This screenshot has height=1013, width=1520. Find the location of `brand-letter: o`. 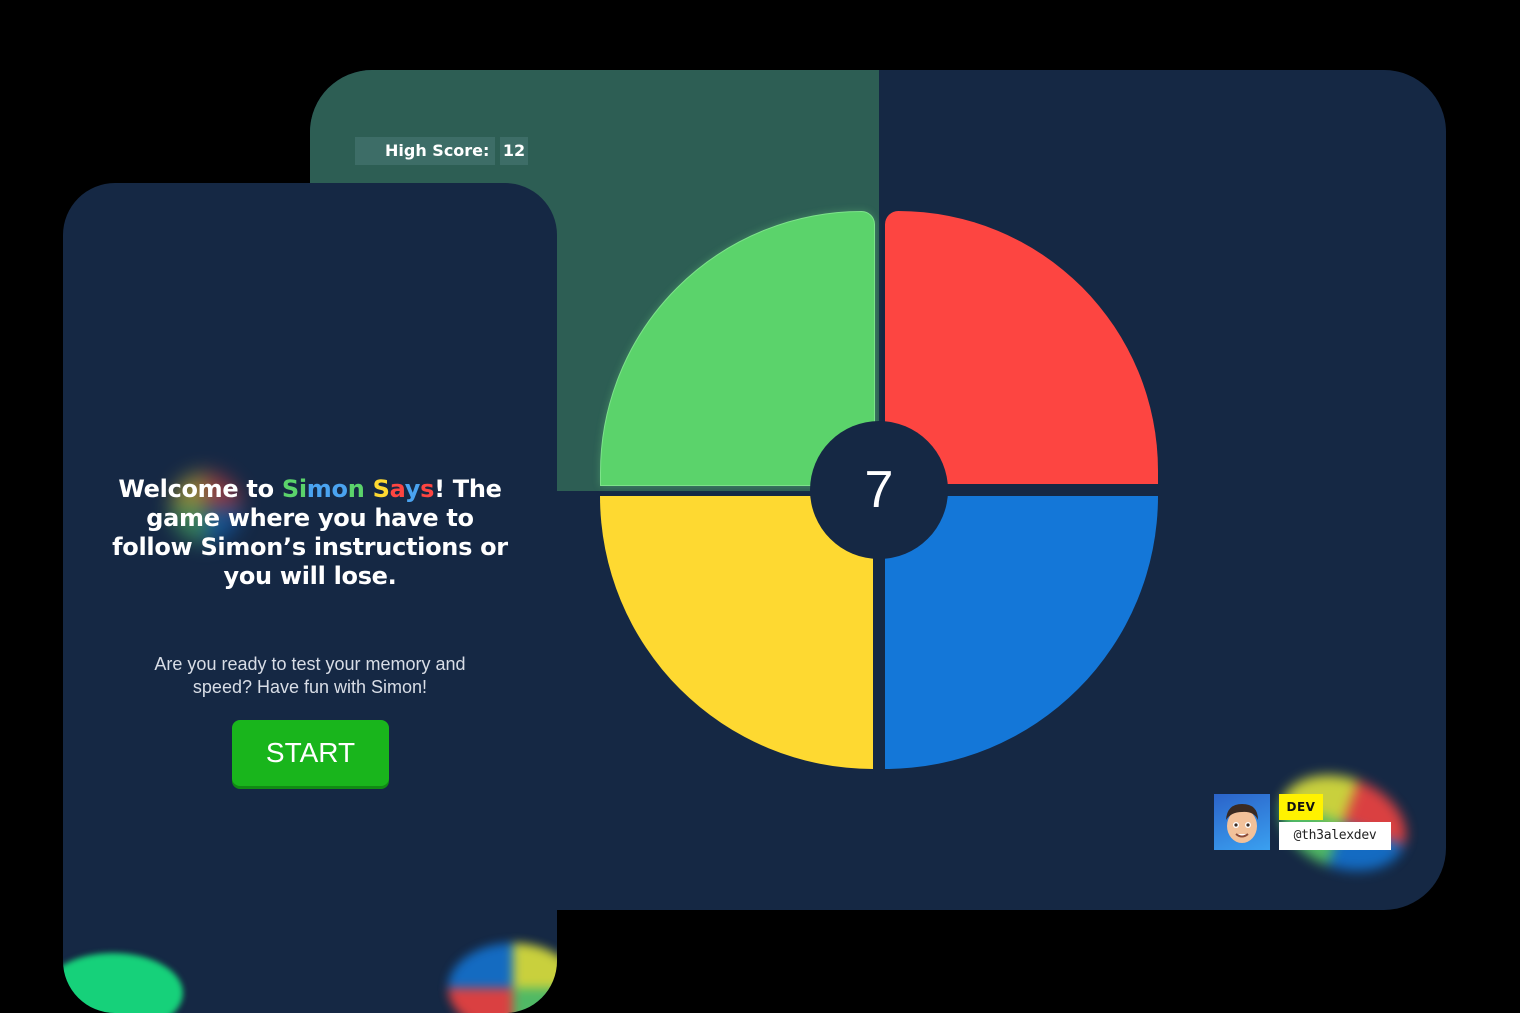

brand-letter: o is located at coordinates (340, 489).